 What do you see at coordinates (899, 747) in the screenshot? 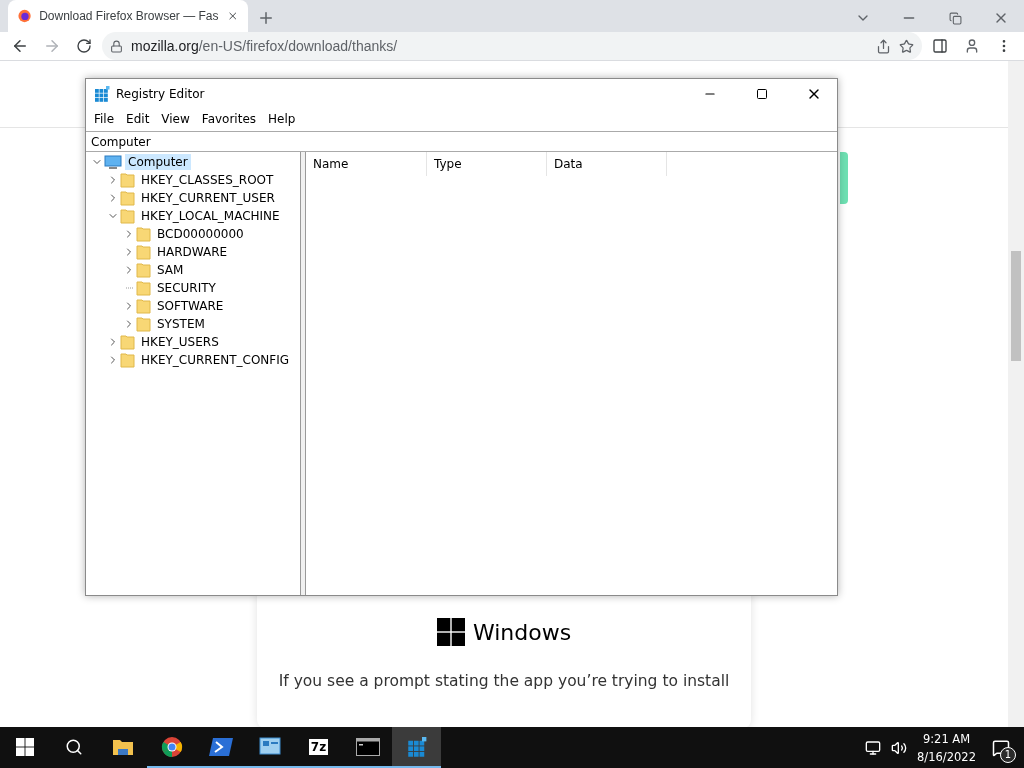
I see `volume-icon` at bounding box center [899, 747].